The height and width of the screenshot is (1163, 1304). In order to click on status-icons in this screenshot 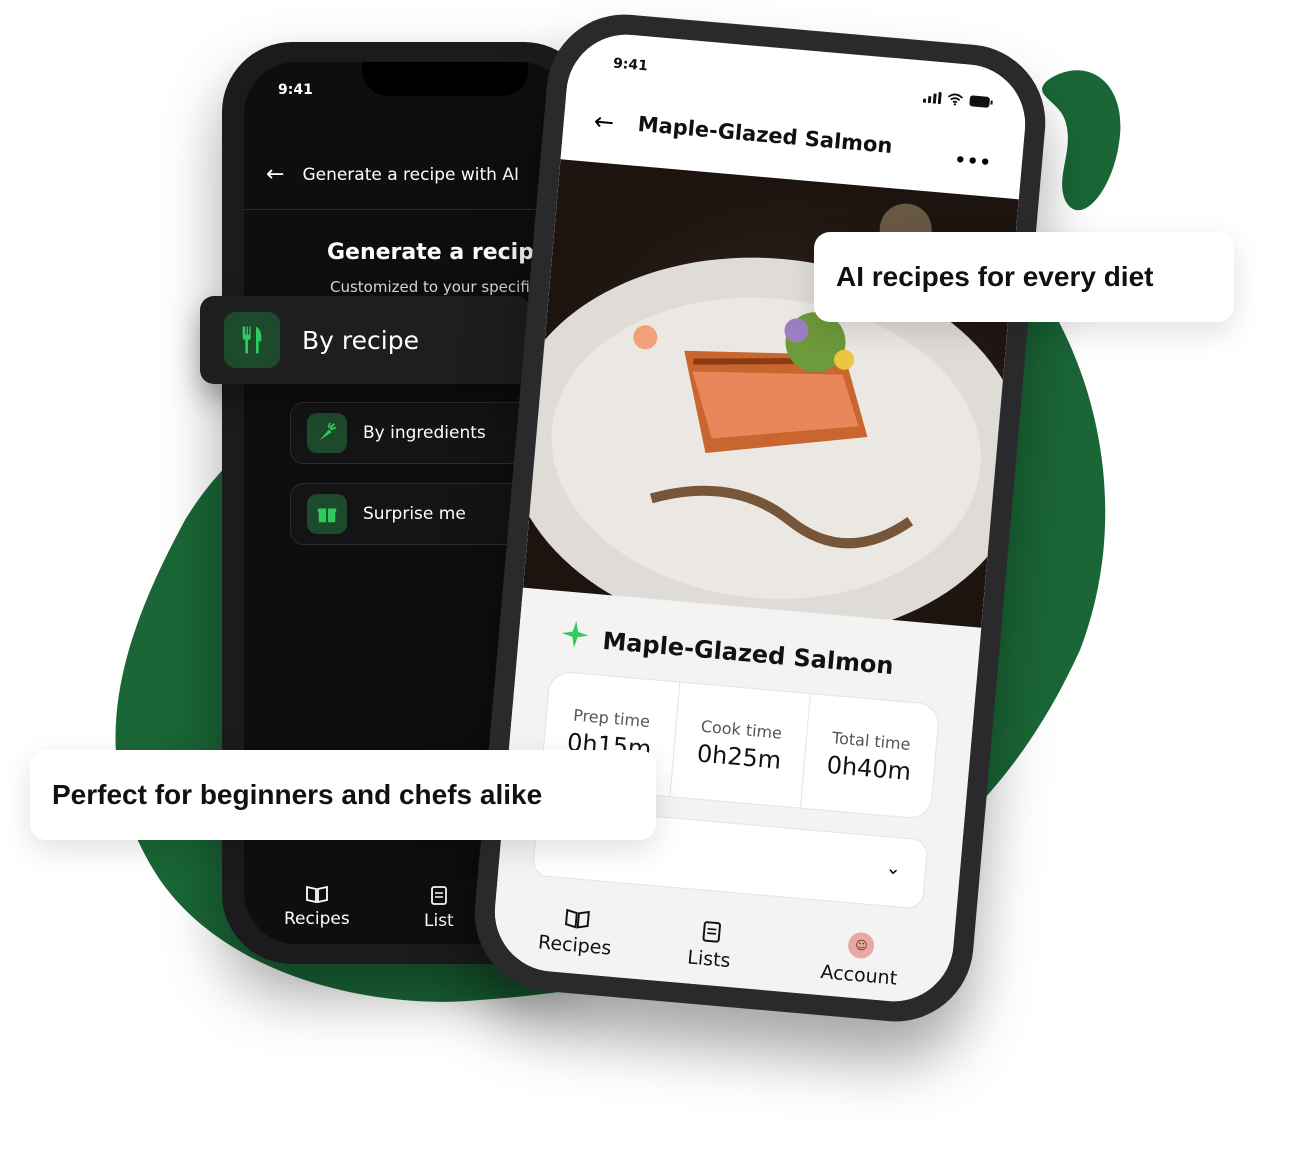, I will do `click(958, 100)`.